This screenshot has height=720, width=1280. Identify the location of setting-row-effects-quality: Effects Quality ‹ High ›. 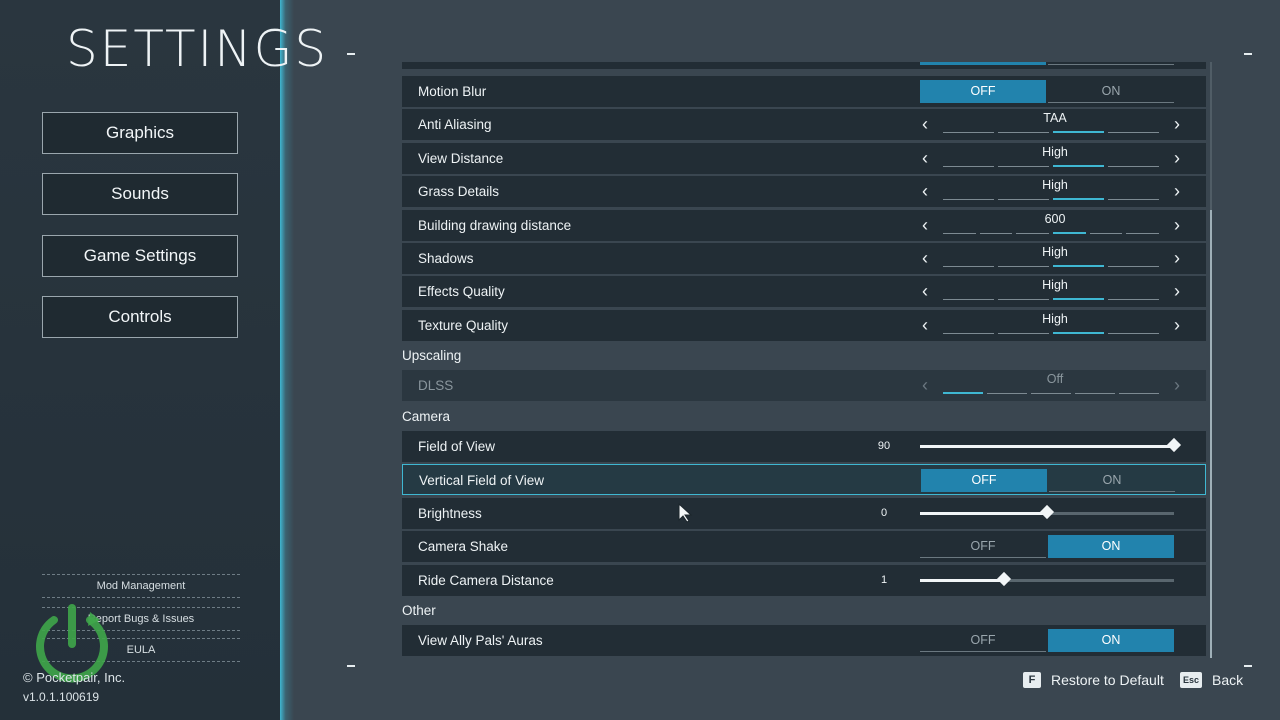
(804, 292).